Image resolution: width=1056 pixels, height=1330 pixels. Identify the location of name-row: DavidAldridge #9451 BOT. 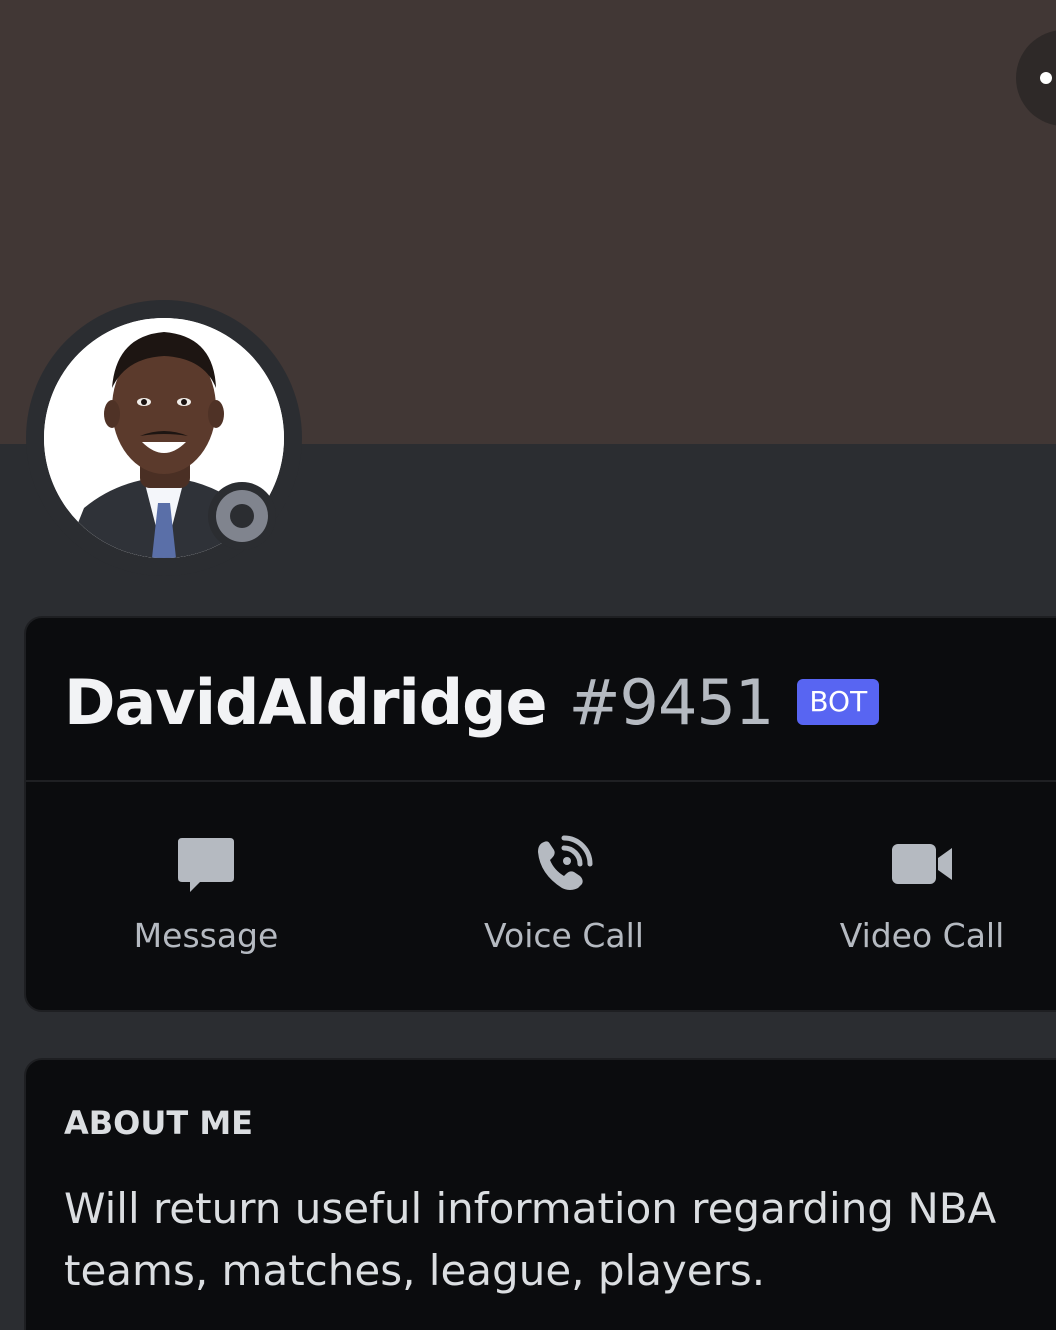
(472, 702).